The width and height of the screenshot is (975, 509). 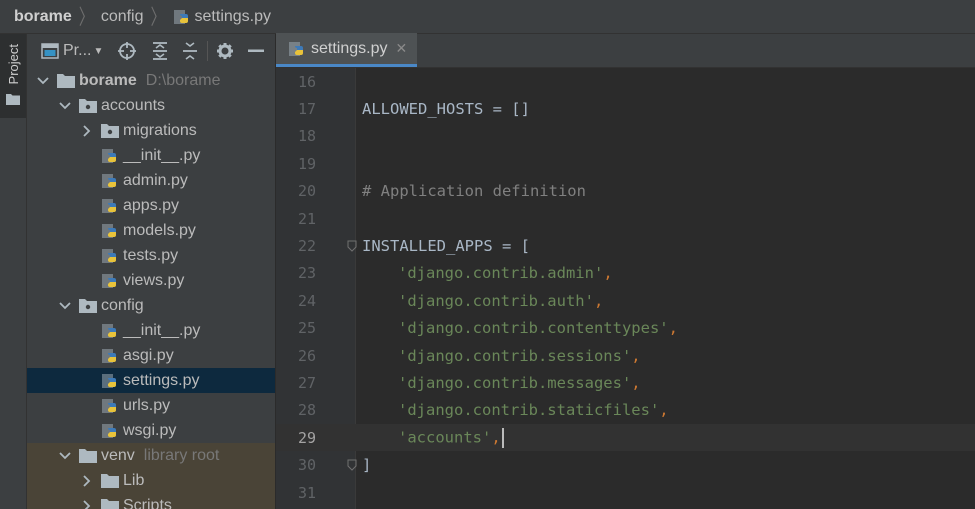 I want to click on line-number: 30, so click(x=306, y=465).